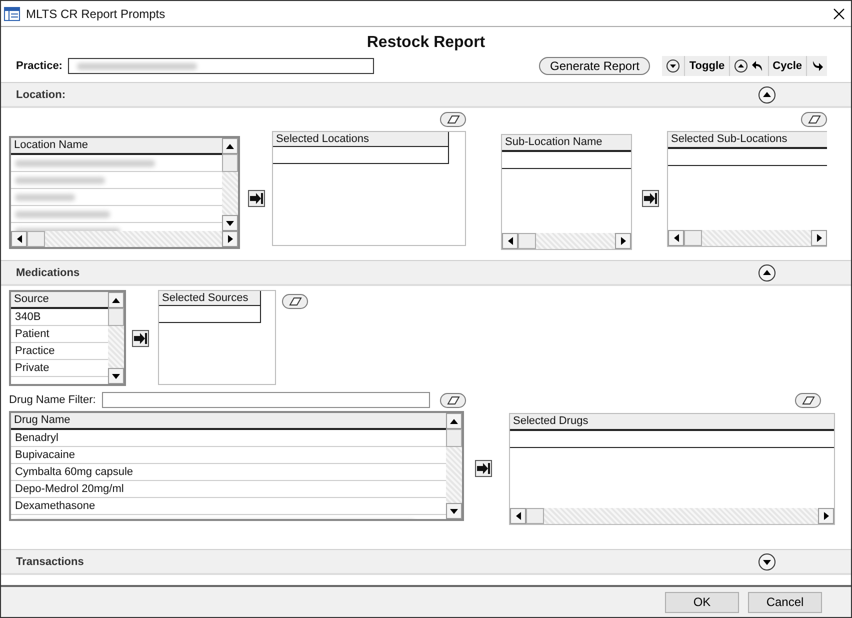 This screenshot has height=618, width=852. What do you see at coordinates (426, 43) in the screenshot?
I see `report-title: Restock Report` at bounding box center [426, 43].